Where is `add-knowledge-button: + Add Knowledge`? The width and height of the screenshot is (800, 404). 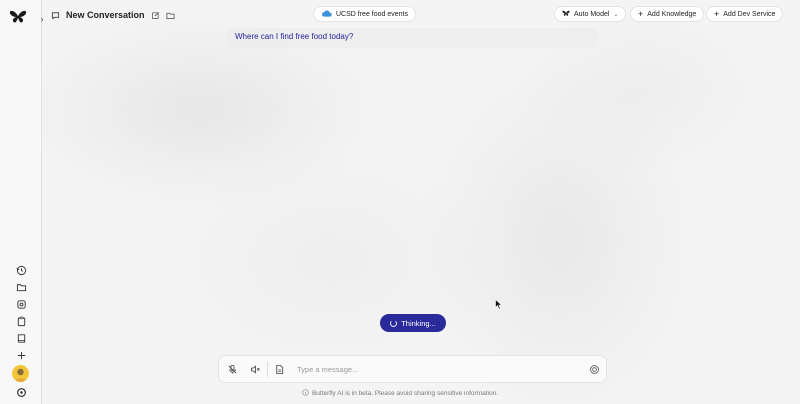 add-knowledge-button: + Add Knowledge is located at coordinates (667, 14).